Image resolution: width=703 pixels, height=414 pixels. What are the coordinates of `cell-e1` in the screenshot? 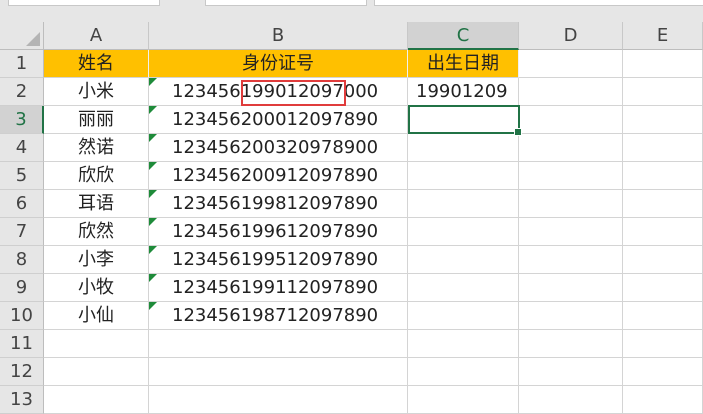 It's located at (663, 64).